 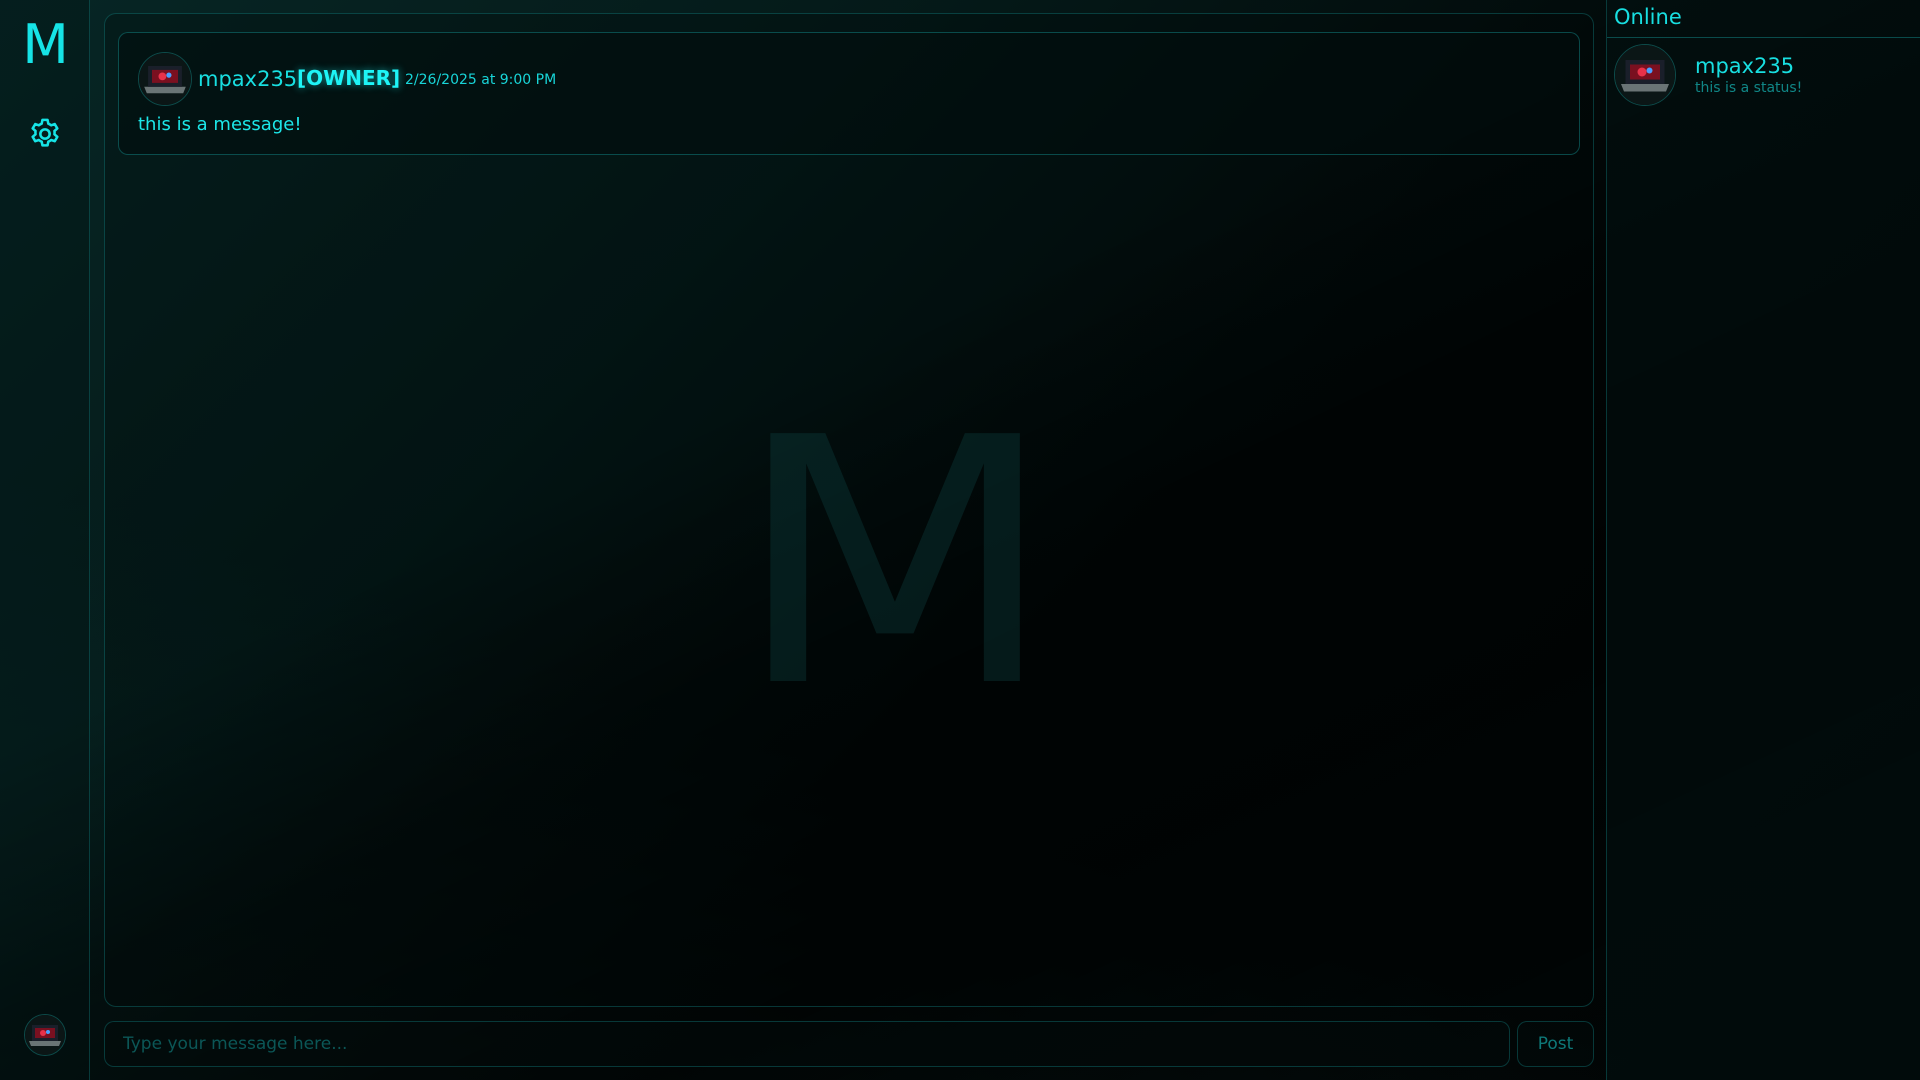 I want to click on online-user-item: mpax235 this is a status!, so click(x=1764, y=76).